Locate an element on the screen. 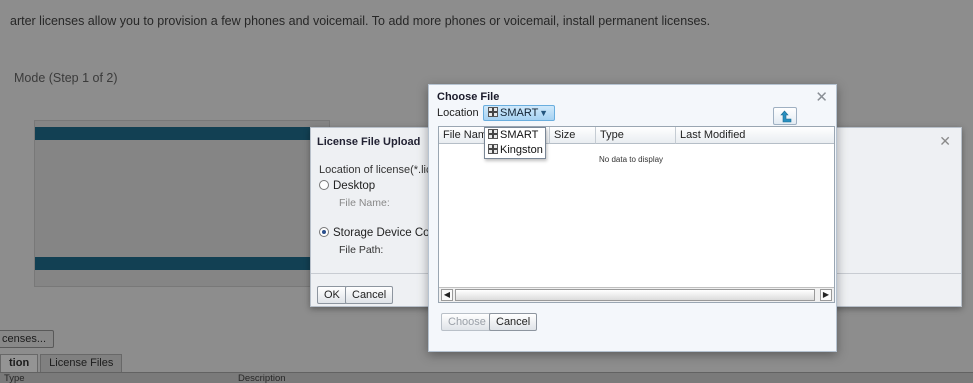  up-folder-button is located at coordinates (785, 116).